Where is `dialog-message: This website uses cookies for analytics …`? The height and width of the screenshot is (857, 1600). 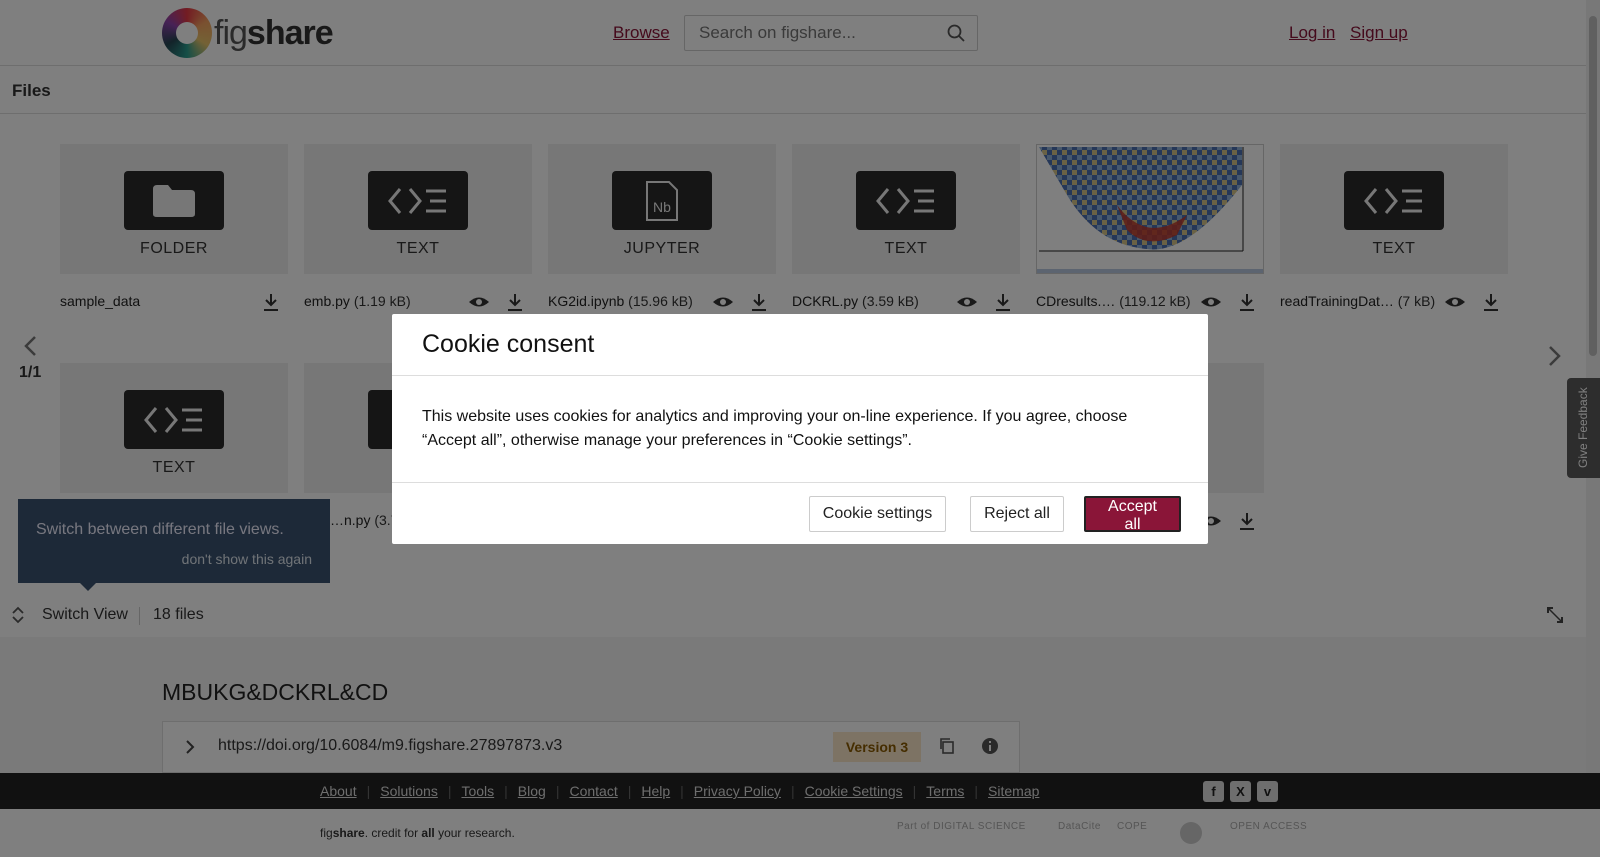 dialog-message: This website uses cookies for analytics … is located at coordinates (775, 428).